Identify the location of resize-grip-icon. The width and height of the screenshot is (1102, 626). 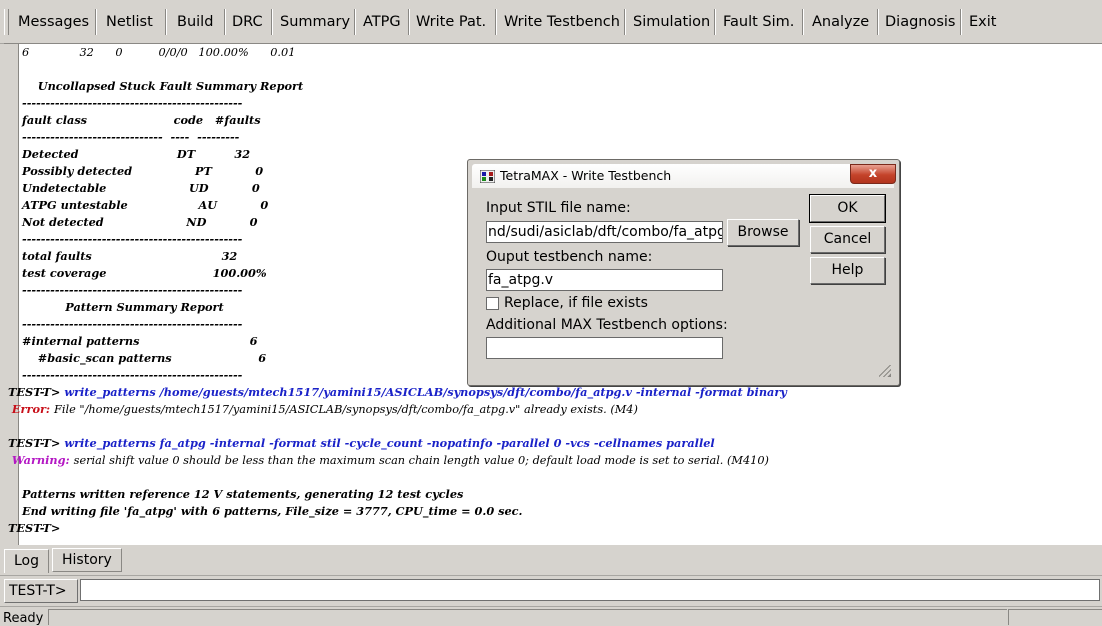
(885, 371).